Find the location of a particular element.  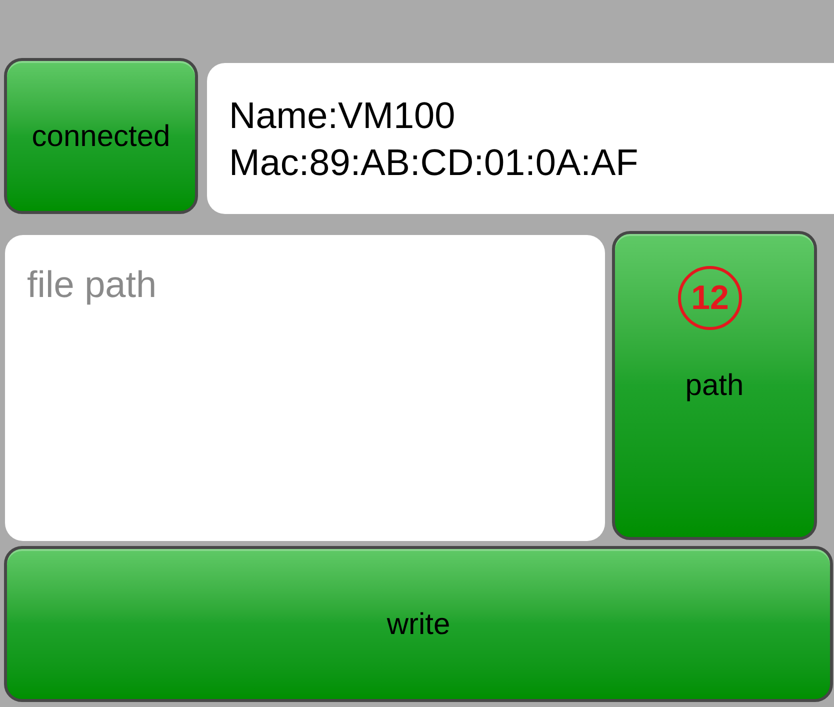

device-name-text: Name:VM100 is located at coordinates (342, 116).